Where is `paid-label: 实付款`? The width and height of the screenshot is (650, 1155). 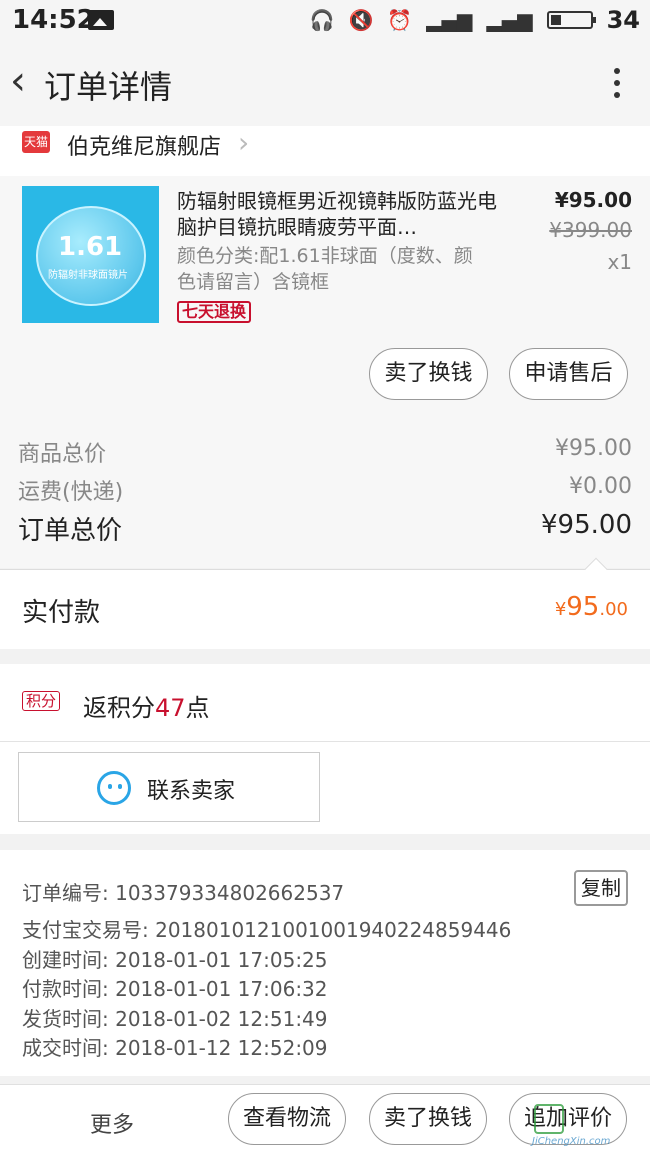 paid-label: 实付款 is located at coordinates (61, 613).